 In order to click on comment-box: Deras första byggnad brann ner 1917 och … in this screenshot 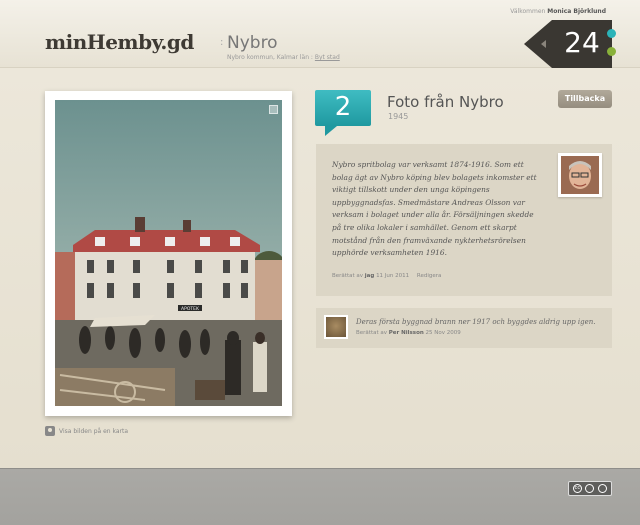, I will do `click(464, 328)`.